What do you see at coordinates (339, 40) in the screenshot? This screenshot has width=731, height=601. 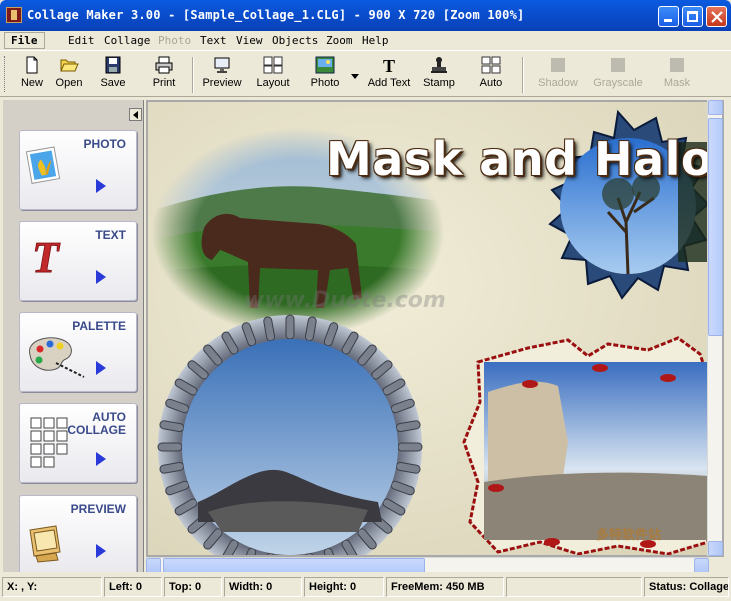 I see `menu-zoom: Zoom` at bounding box center [339, 40].